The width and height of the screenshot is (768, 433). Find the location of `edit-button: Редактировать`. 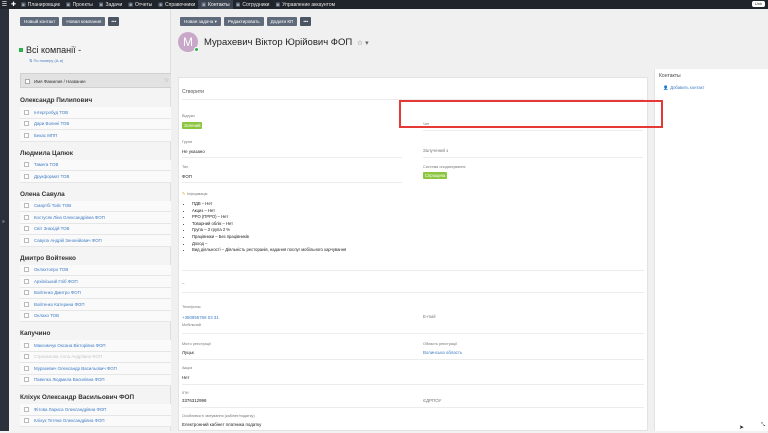

edit-button: Редактировать is located at coordinates (244, 21).